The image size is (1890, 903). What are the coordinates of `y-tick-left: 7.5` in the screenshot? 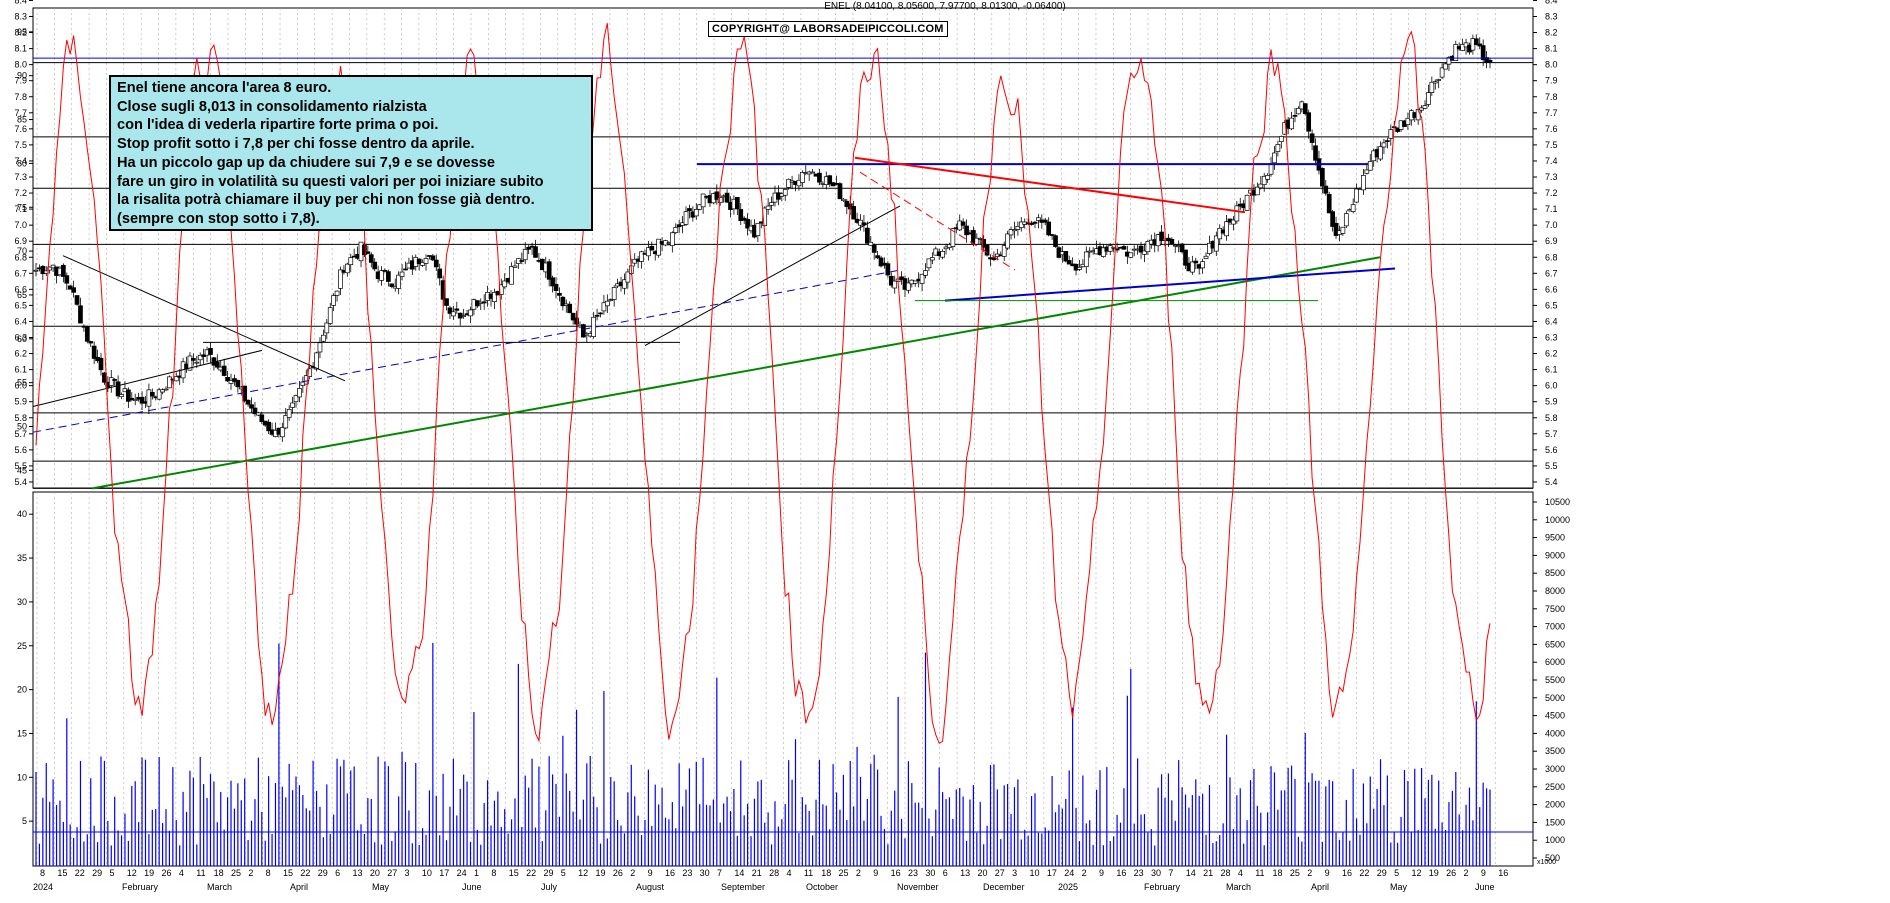 It's located at (20, 145).